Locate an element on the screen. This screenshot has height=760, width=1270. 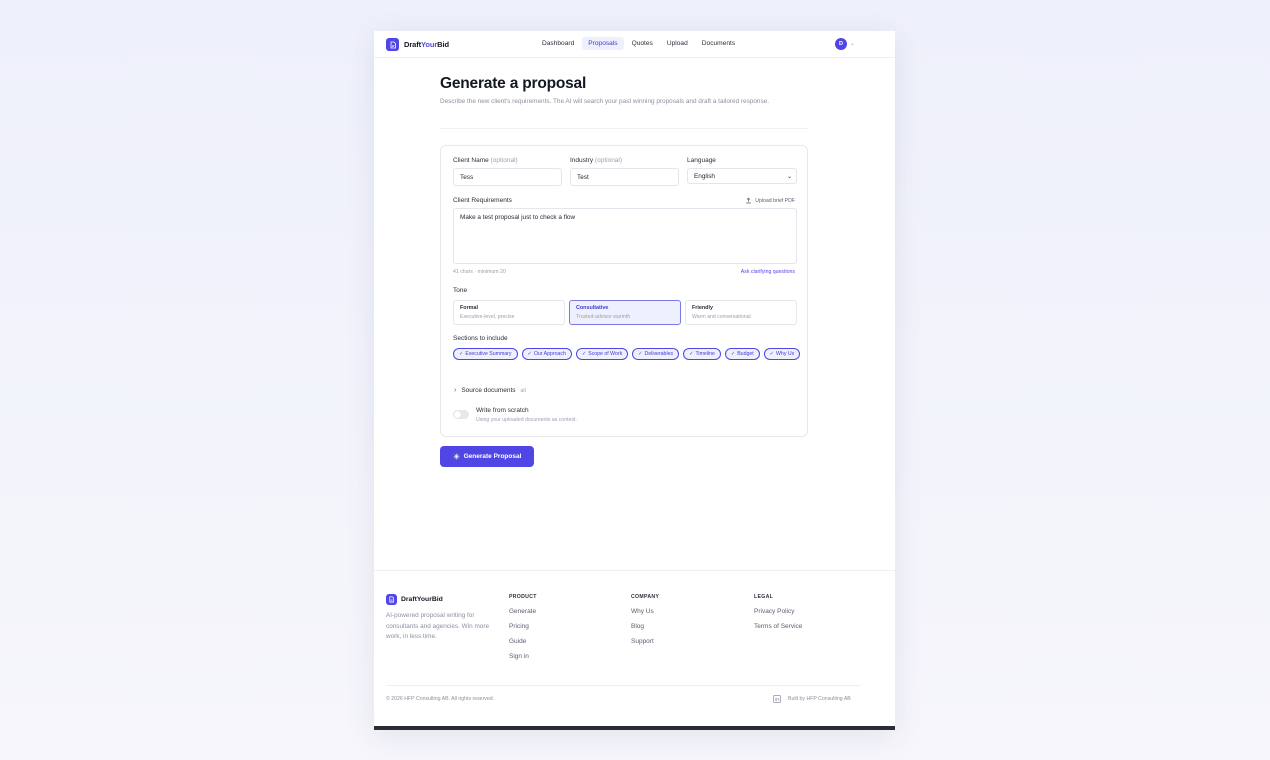
language-select: English ⌄ is located at coordinates (742, 176).